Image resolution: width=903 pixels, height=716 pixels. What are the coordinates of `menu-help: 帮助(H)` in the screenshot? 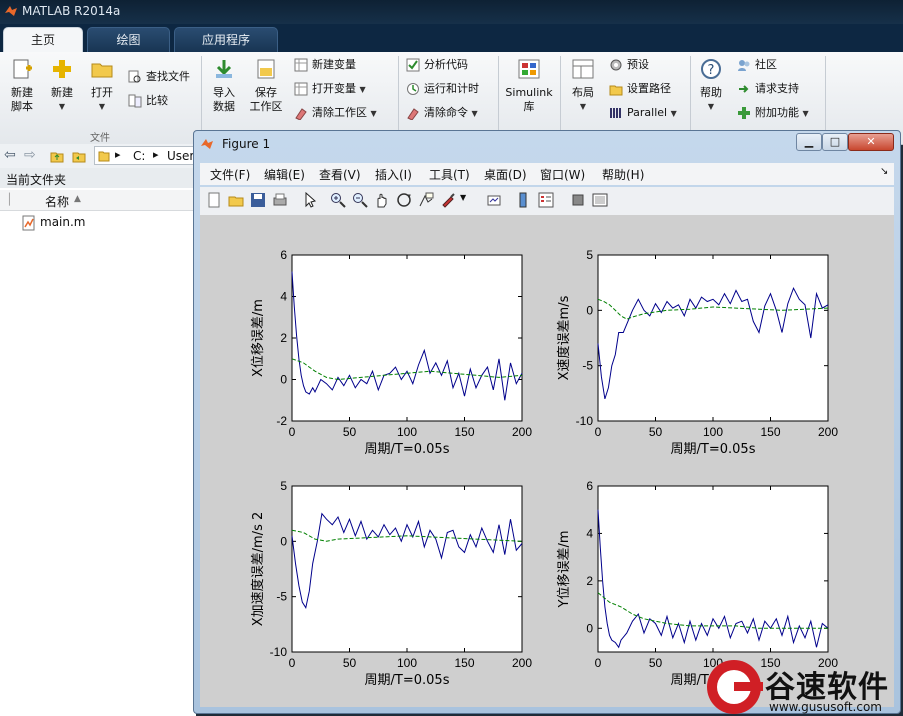 It's located at (623, 174).